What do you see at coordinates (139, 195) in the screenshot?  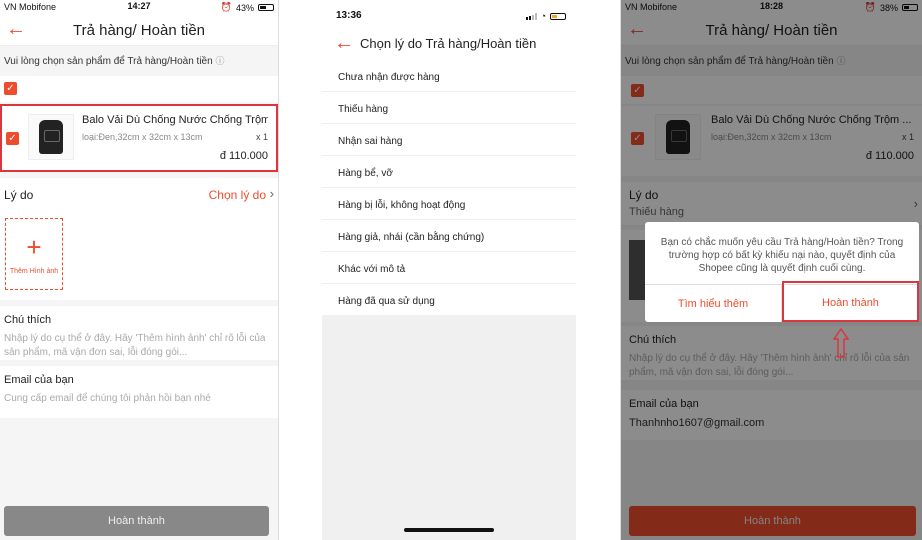 I see `reason-row: Lý do Chọn lý do ›` at bounding box center [139, 195].